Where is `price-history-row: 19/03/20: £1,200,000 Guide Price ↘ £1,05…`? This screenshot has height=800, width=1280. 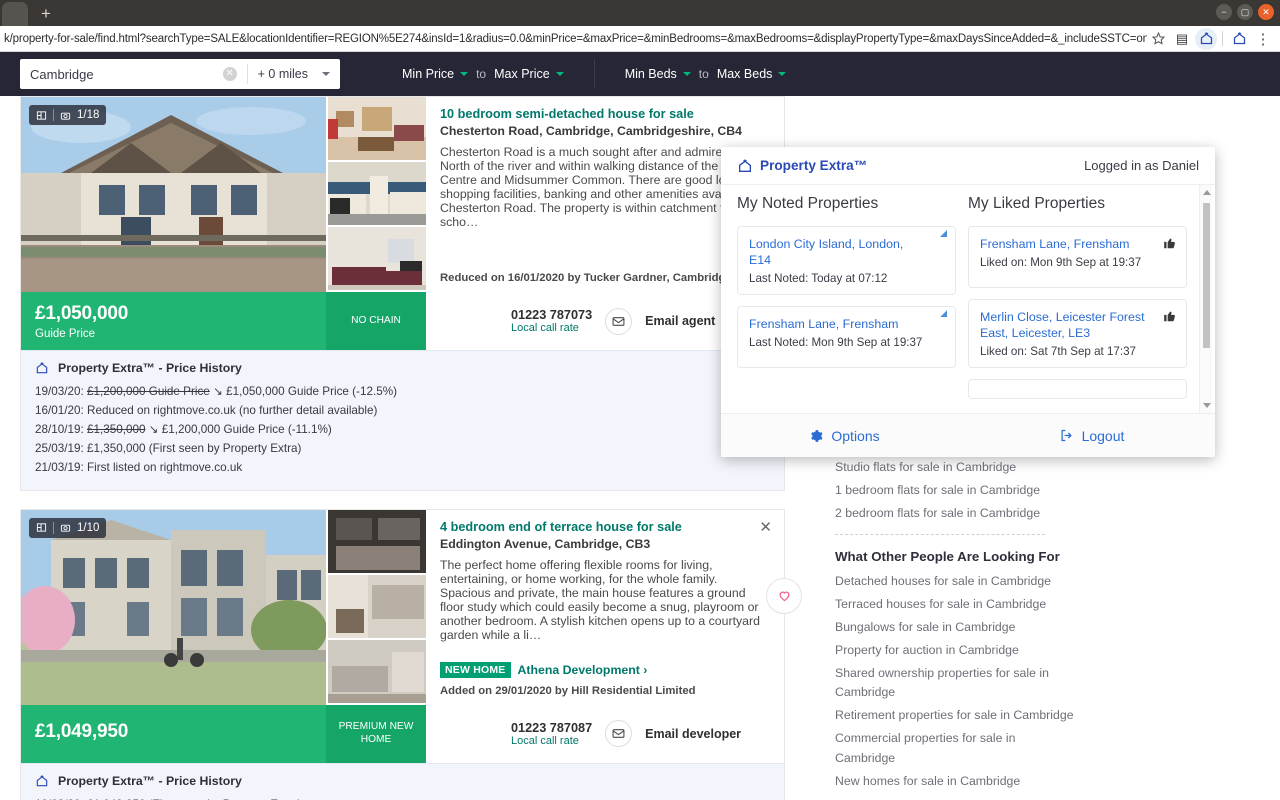
price-history-row: 19/03/20: £1,200,000 Guide Price ↘ £1,05… is located at coordinates (402, 392).